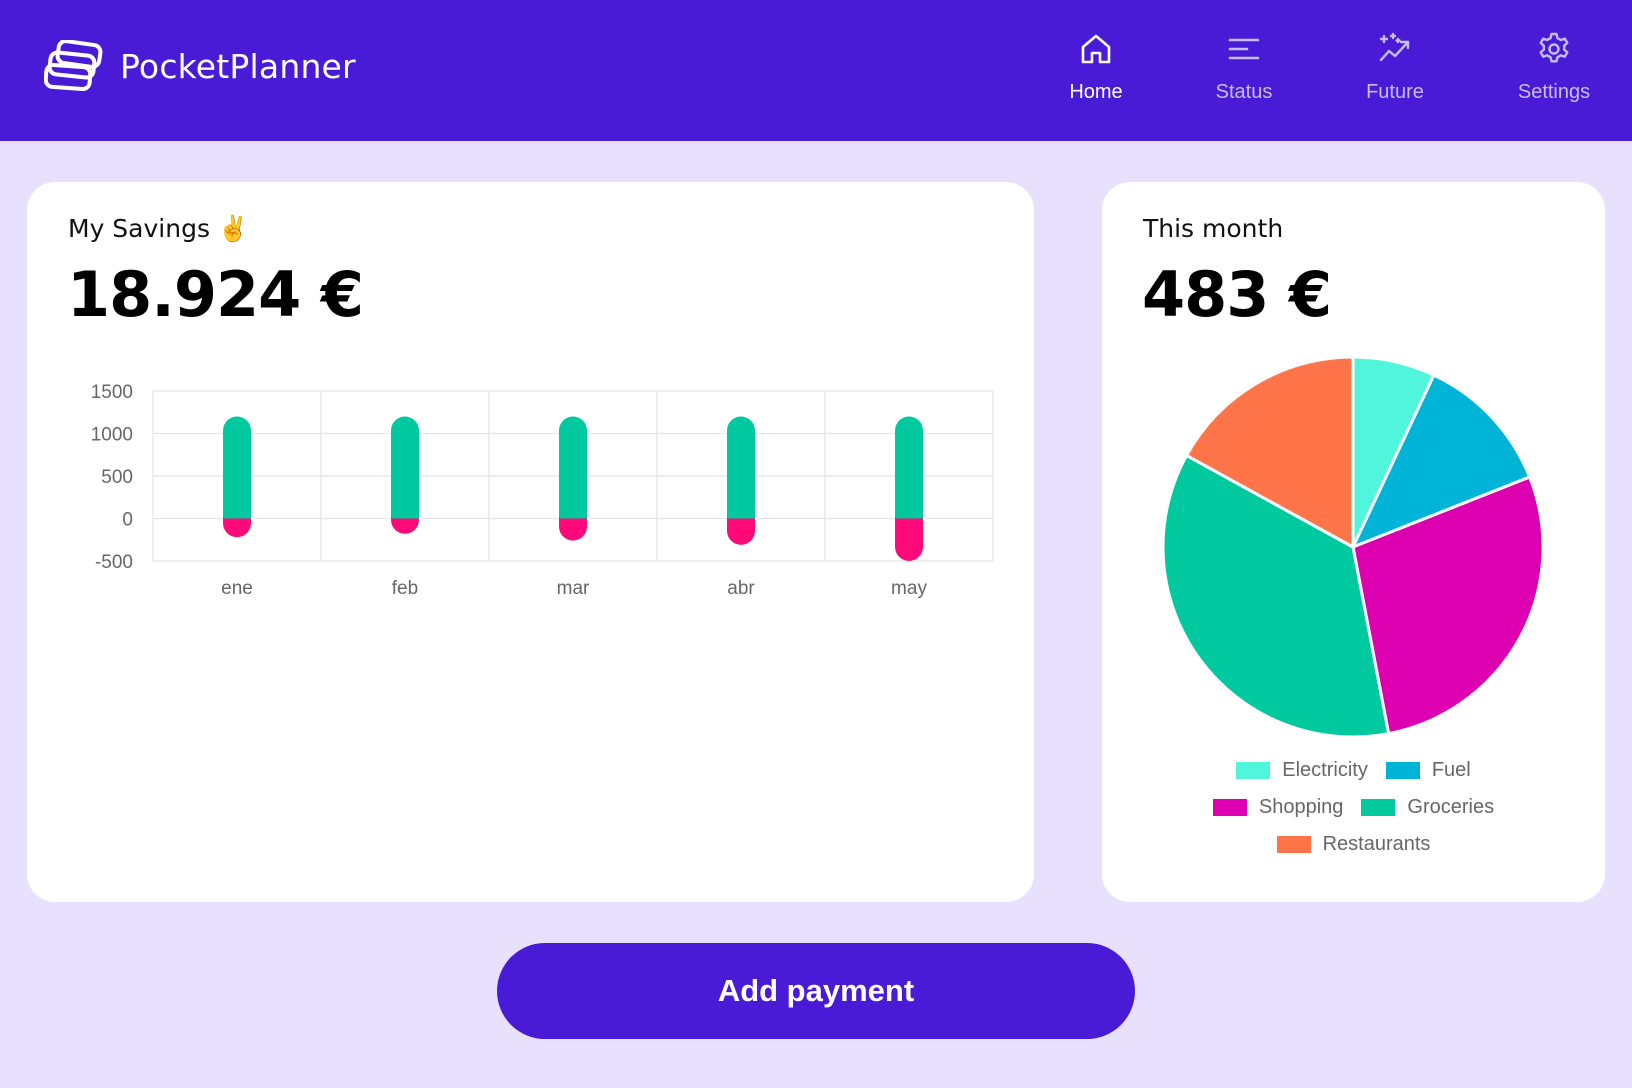 The image size is (1632, 1088). Describe the element at coordinates (1428, 770) in the screenshot. I see `legend-item: Fuel` at that location.